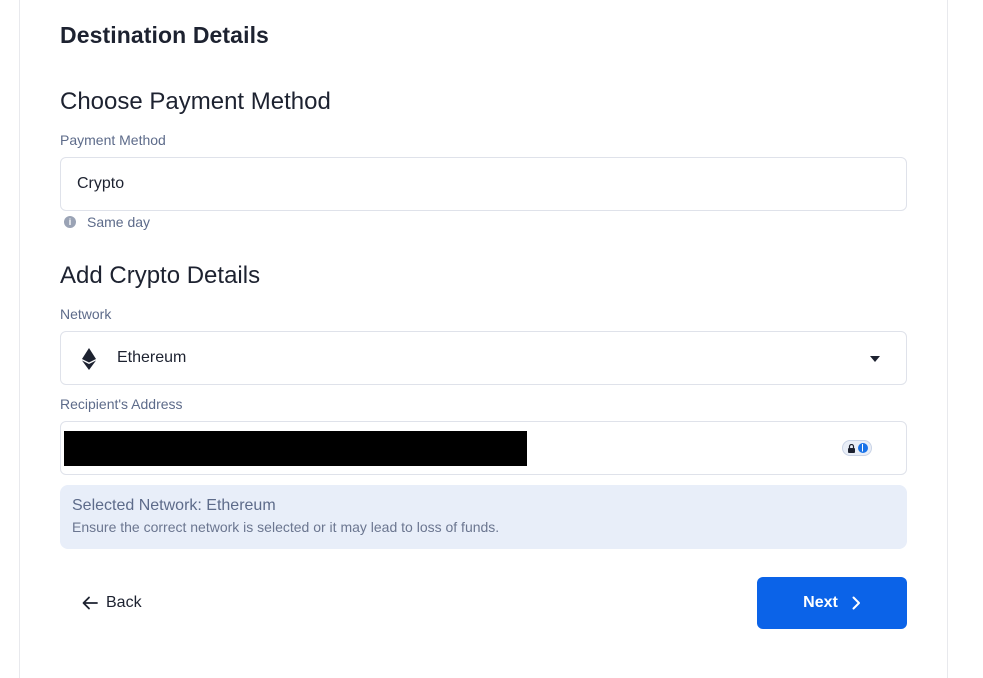 The height and width of the screenshot is (678, 983). I want to click on lock-icon, so click(851, 448).